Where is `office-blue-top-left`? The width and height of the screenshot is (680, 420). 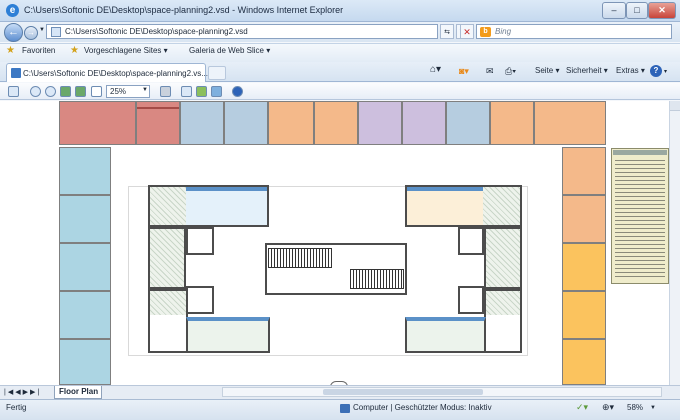
office-blue-top-left is located at coordinates (226, 206).